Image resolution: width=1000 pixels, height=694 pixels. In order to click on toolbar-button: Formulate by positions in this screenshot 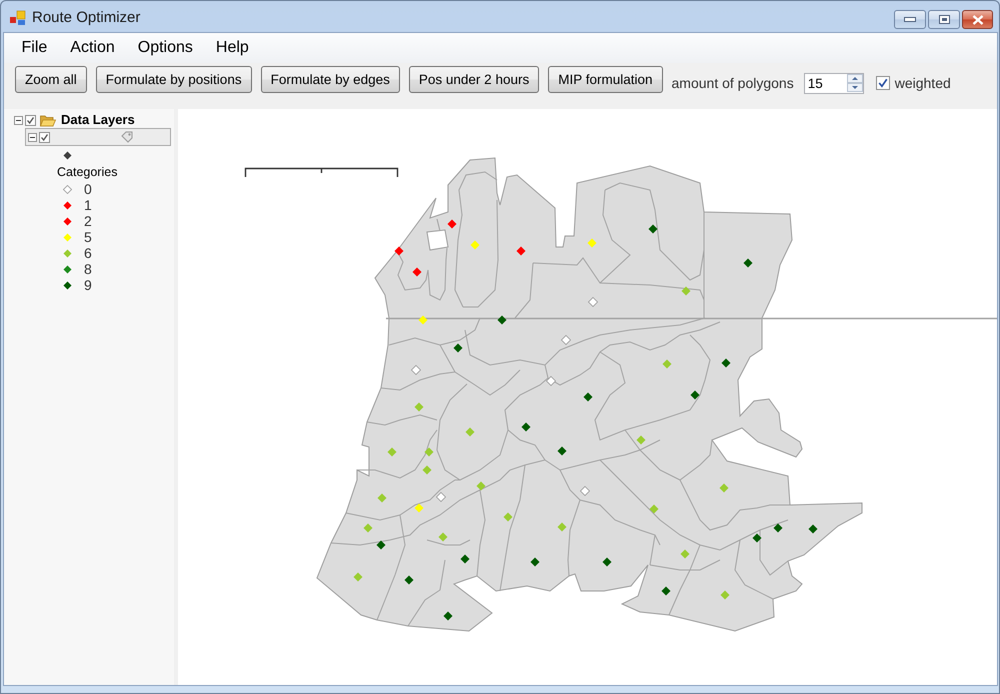, I will do `click(174, 79)`.